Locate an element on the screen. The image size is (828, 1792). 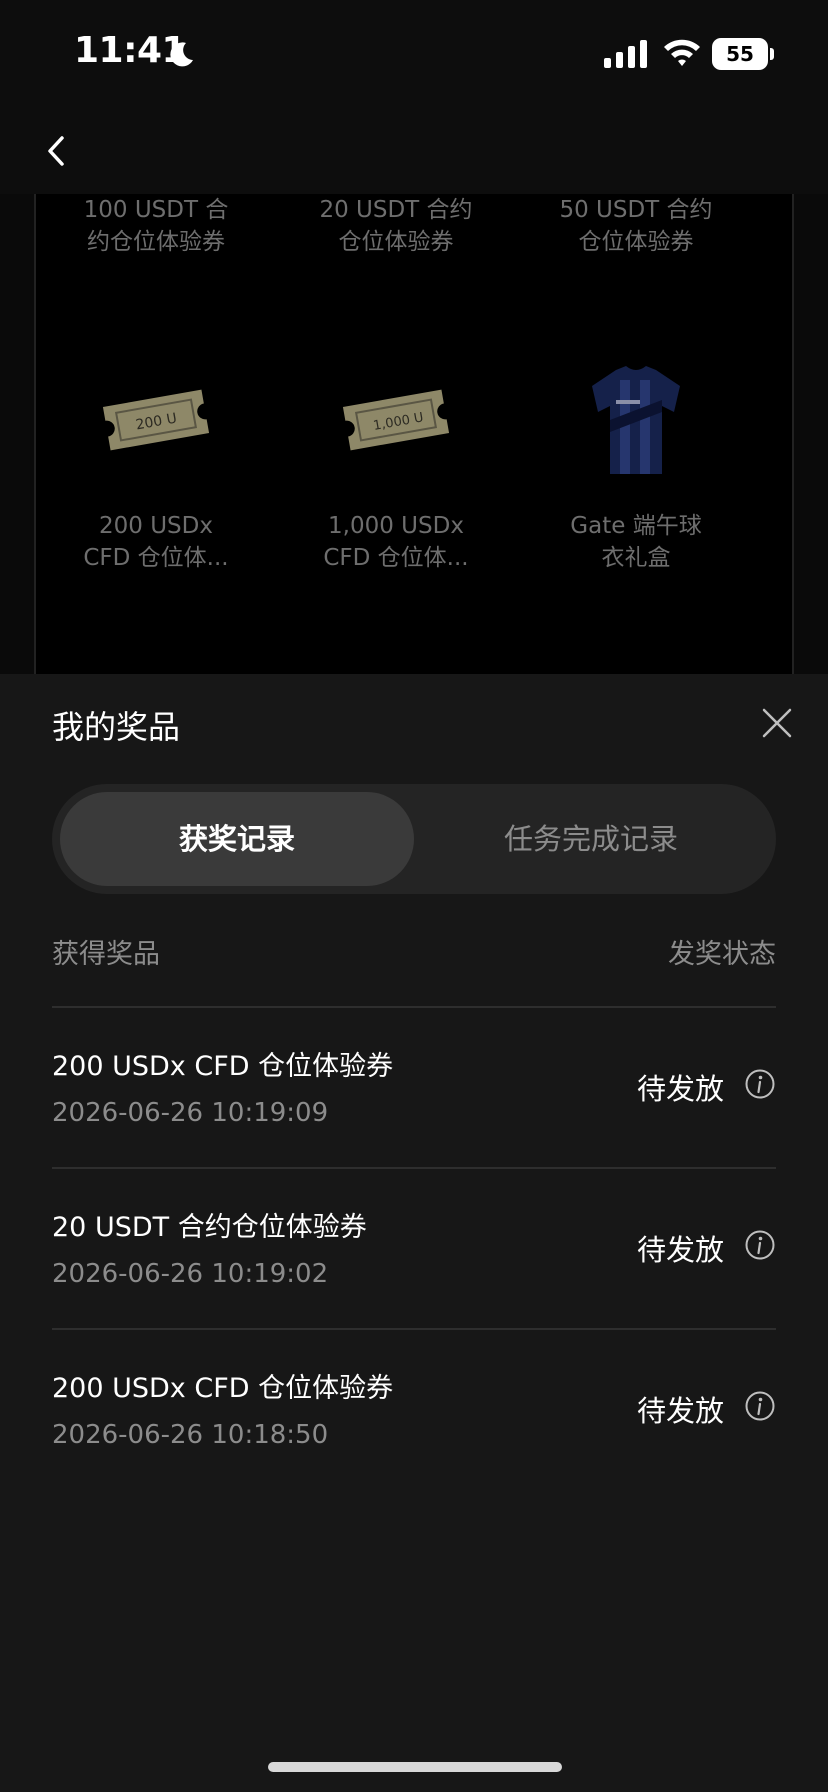
prize-label: Gate 端午球 衣礼盒 is located at coordinates (636, 542).